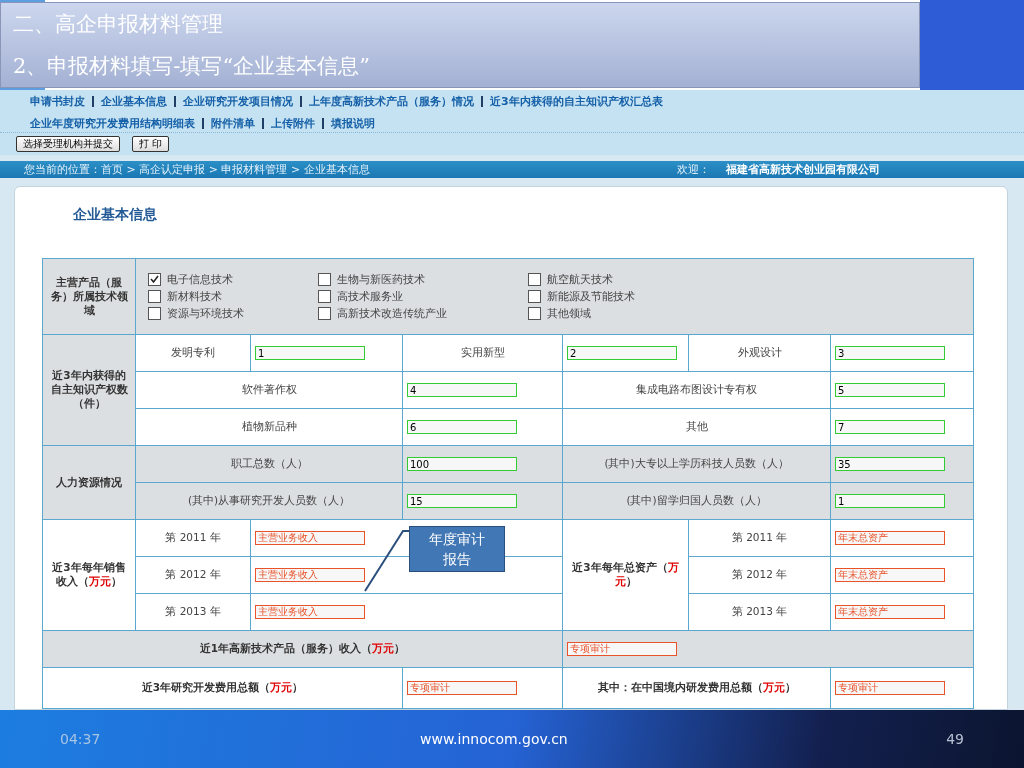  What do you see at coordinates (696, 500) in the screenshot?
I see `field-label: (其中)留学归国人员数（人）` at bounding box center [696, 500].